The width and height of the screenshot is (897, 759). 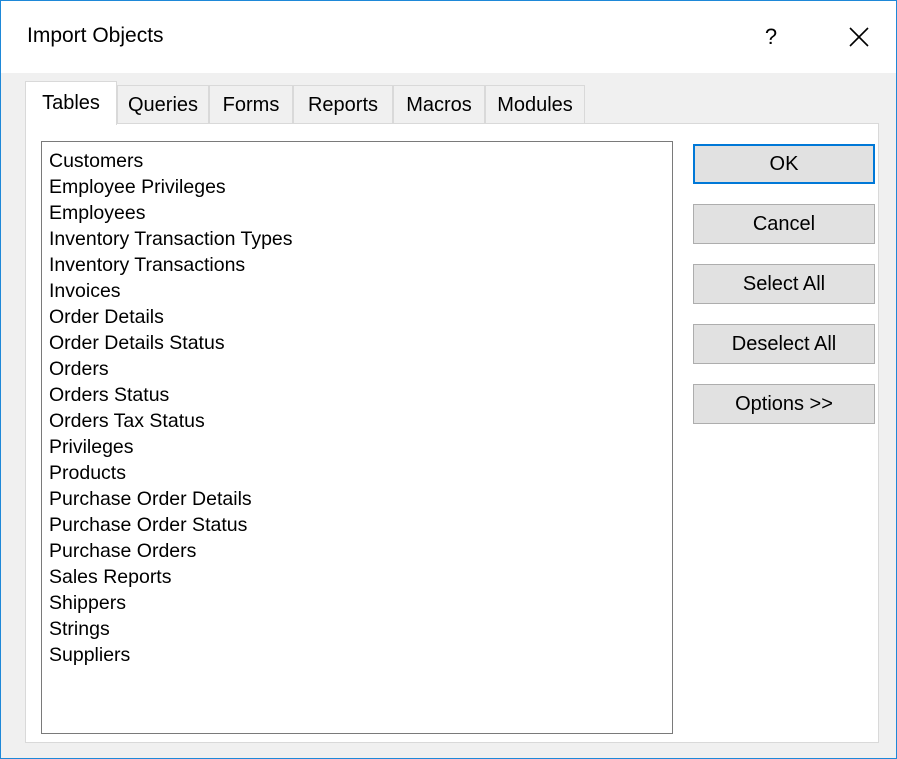 What do you see at coordinates (360, 265) in the screenshot?
I see `list-item: Inventory Transactions` at bounding box center [360, 265].